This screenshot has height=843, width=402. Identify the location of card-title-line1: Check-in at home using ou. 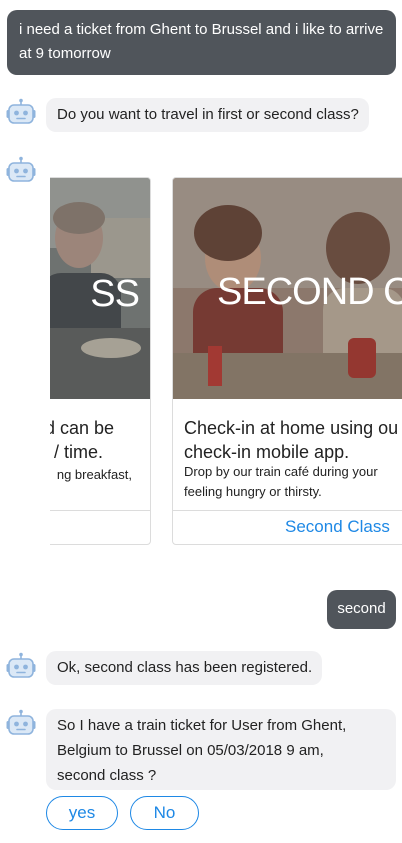
(291, 428).